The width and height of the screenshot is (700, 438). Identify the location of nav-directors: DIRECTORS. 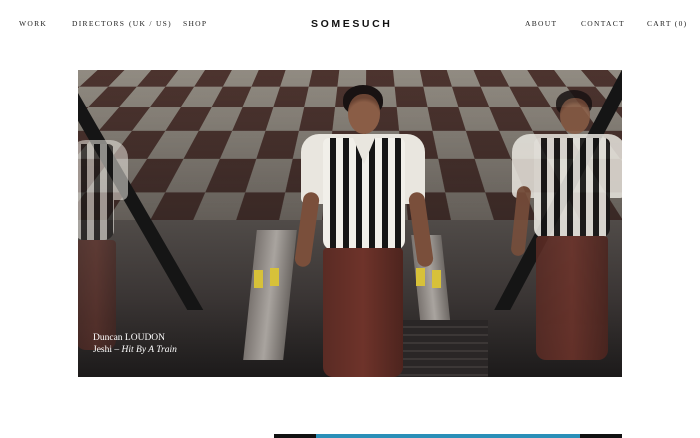
(98, 23).